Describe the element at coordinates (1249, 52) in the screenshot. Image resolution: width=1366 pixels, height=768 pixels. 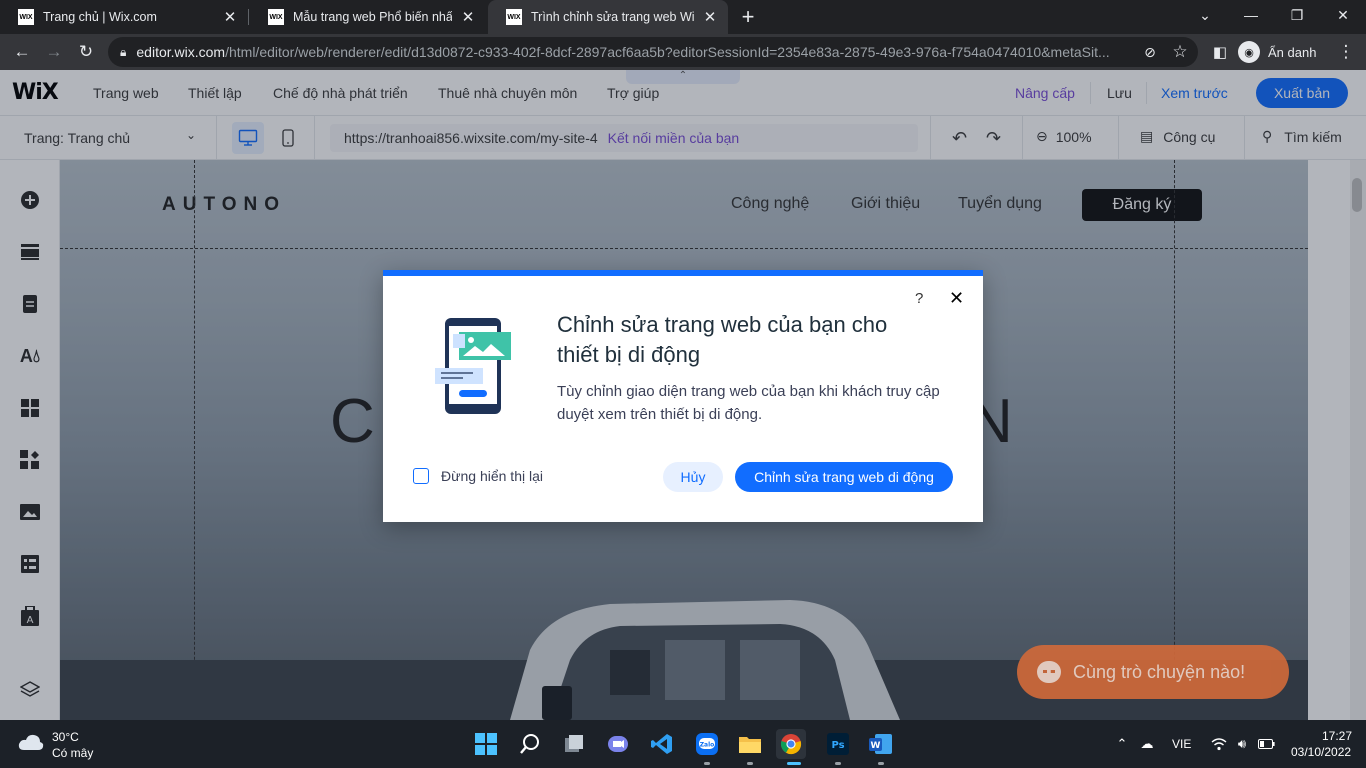
I see `incognito-icon: ◉` at that location.